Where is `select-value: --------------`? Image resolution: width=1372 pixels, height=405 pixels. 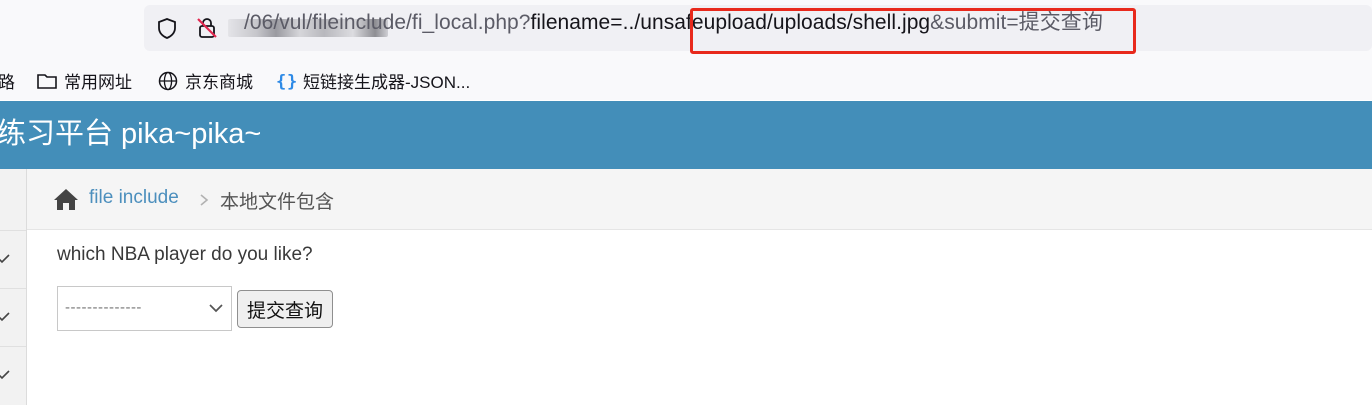
select-value: -------------- is located at coordinates (103, 307).